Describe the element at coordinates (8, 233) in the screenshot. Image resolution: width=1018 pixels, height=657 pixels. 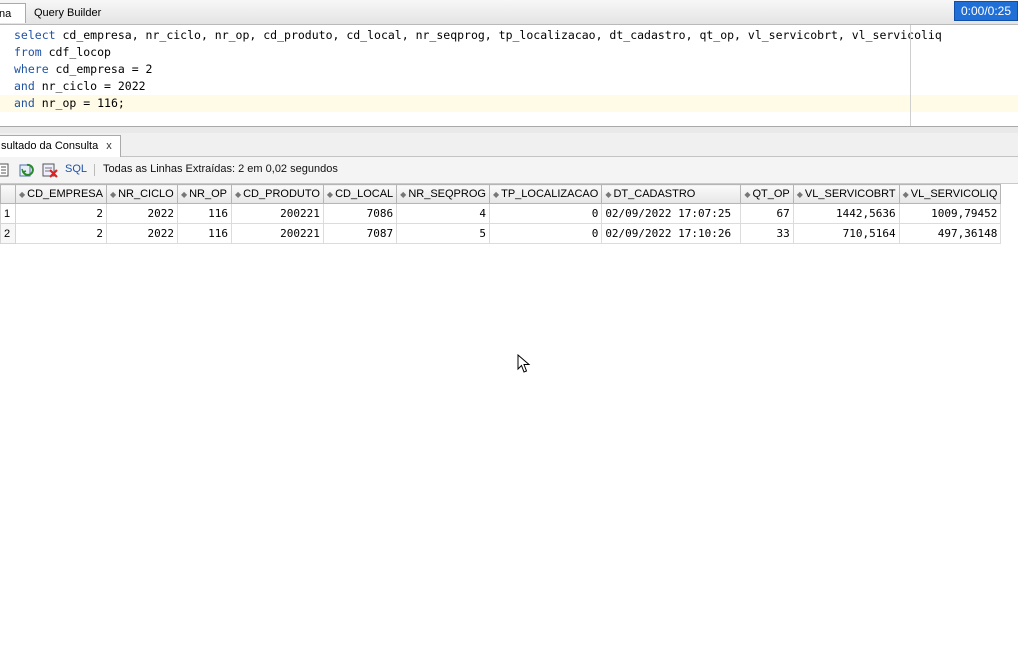
I see `row-number: 2` at that location.